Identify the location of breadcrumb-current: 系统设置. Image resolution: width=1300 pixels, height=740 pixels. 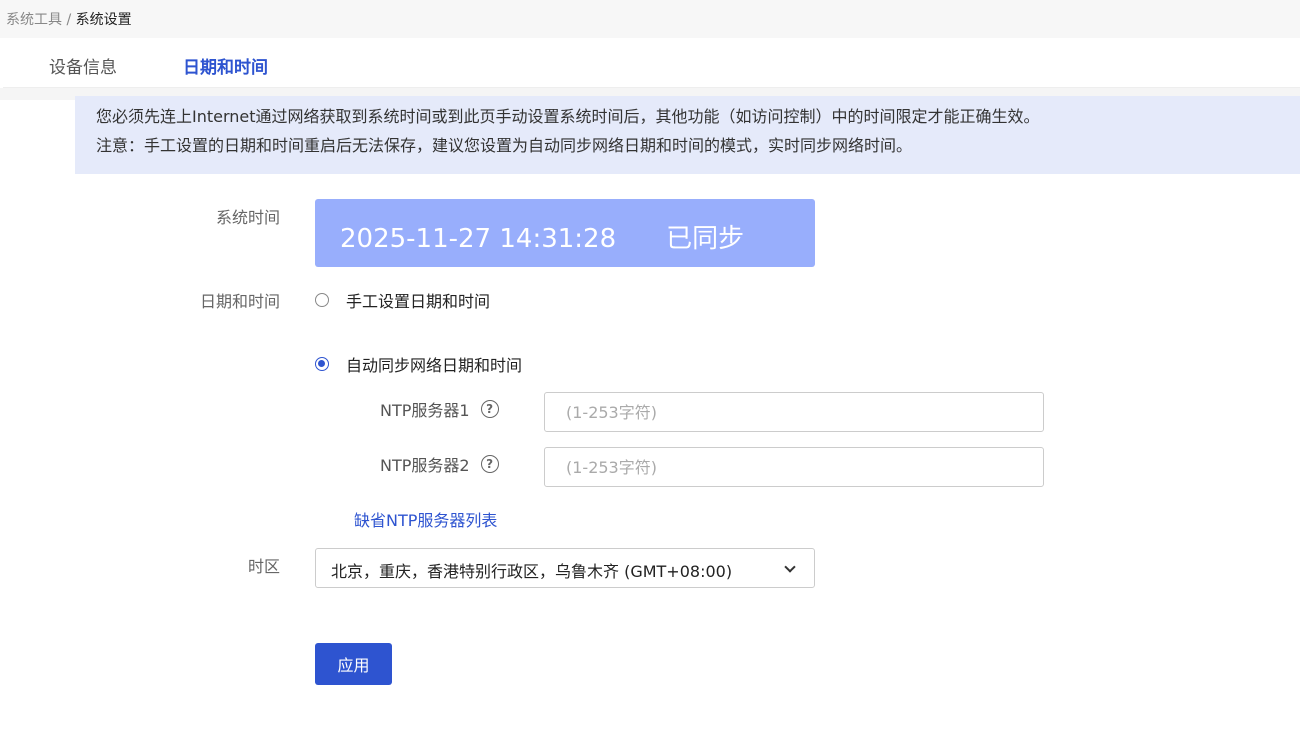
(103, 20).